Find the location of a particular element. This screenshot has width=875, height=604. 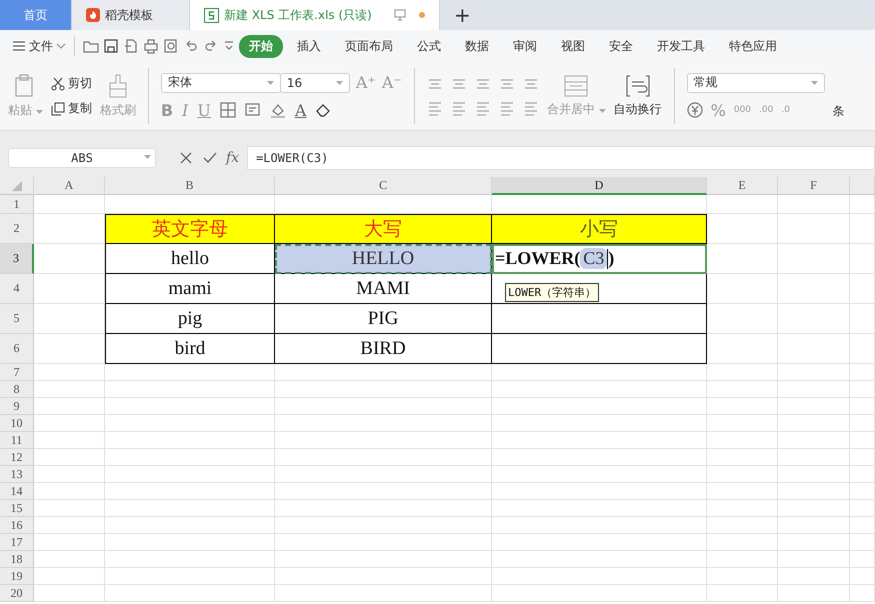

row-header: 2 is located at coordinates (17, 229).